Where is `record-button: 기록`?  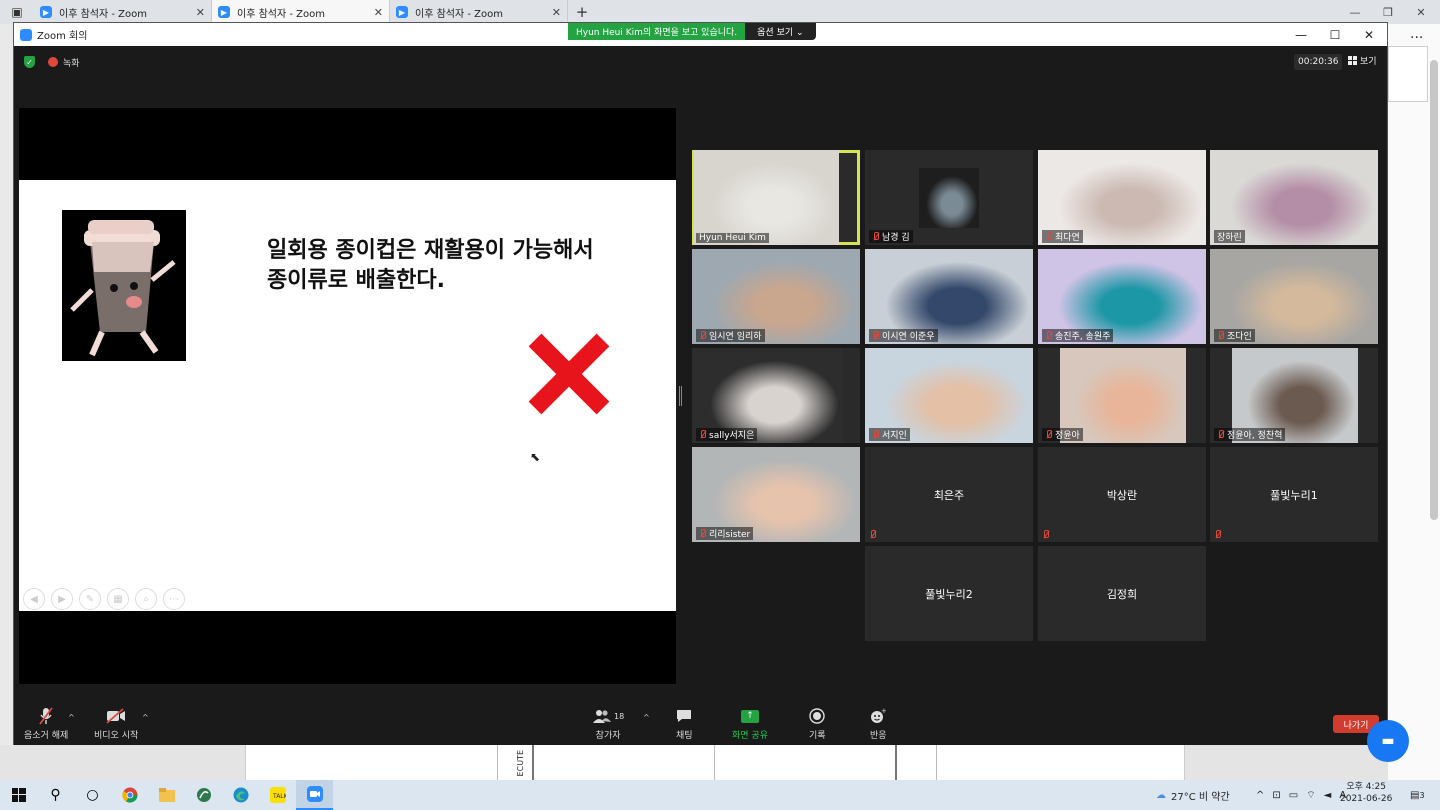
record-button: 기록 is located at coordinates (817, 724).